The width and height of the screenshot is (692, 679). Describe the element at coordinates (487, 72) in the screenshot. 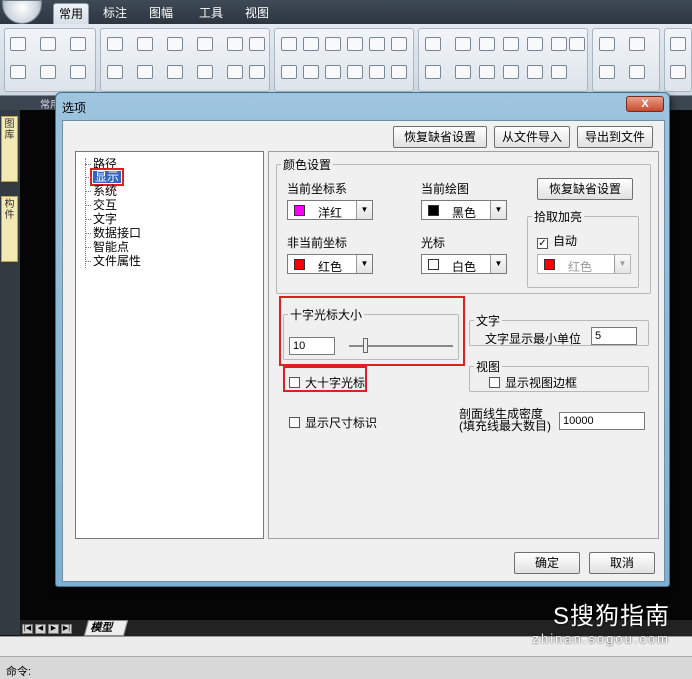

I see `extend-icon` at that location.